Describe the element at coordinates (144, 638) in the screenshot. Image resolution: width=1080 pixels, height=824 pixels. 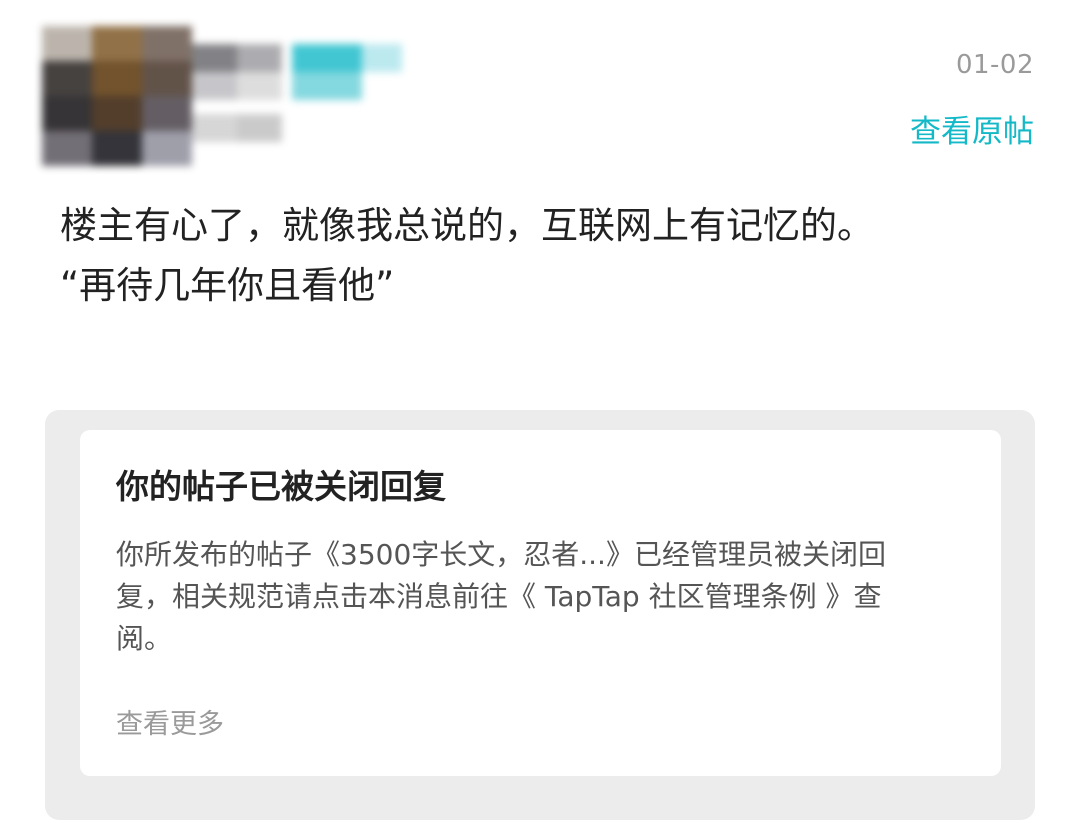
I see `notice-body-line: 阅。` at that location.